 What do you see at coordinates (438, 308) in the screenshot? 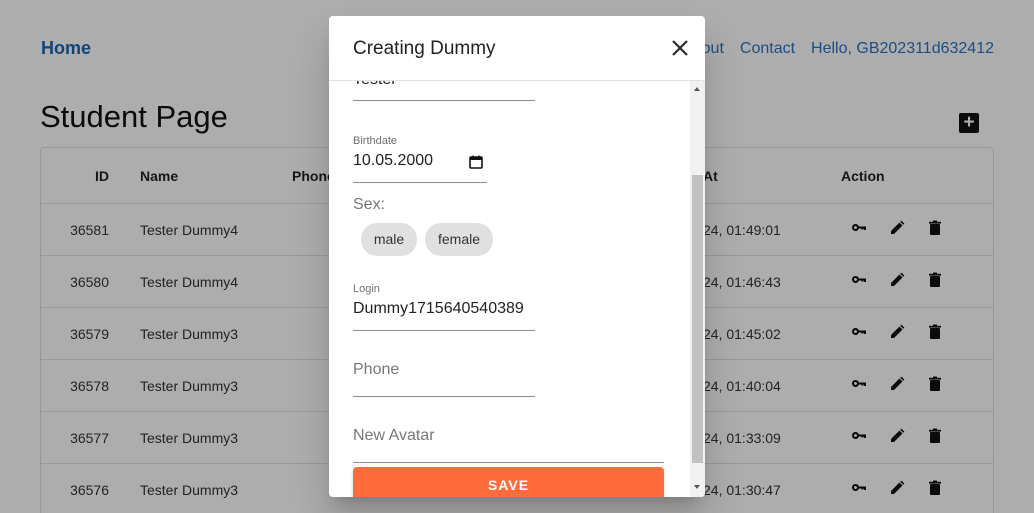
I see `login-value: Dummy1715640540389` at bounding box center [438, 308].